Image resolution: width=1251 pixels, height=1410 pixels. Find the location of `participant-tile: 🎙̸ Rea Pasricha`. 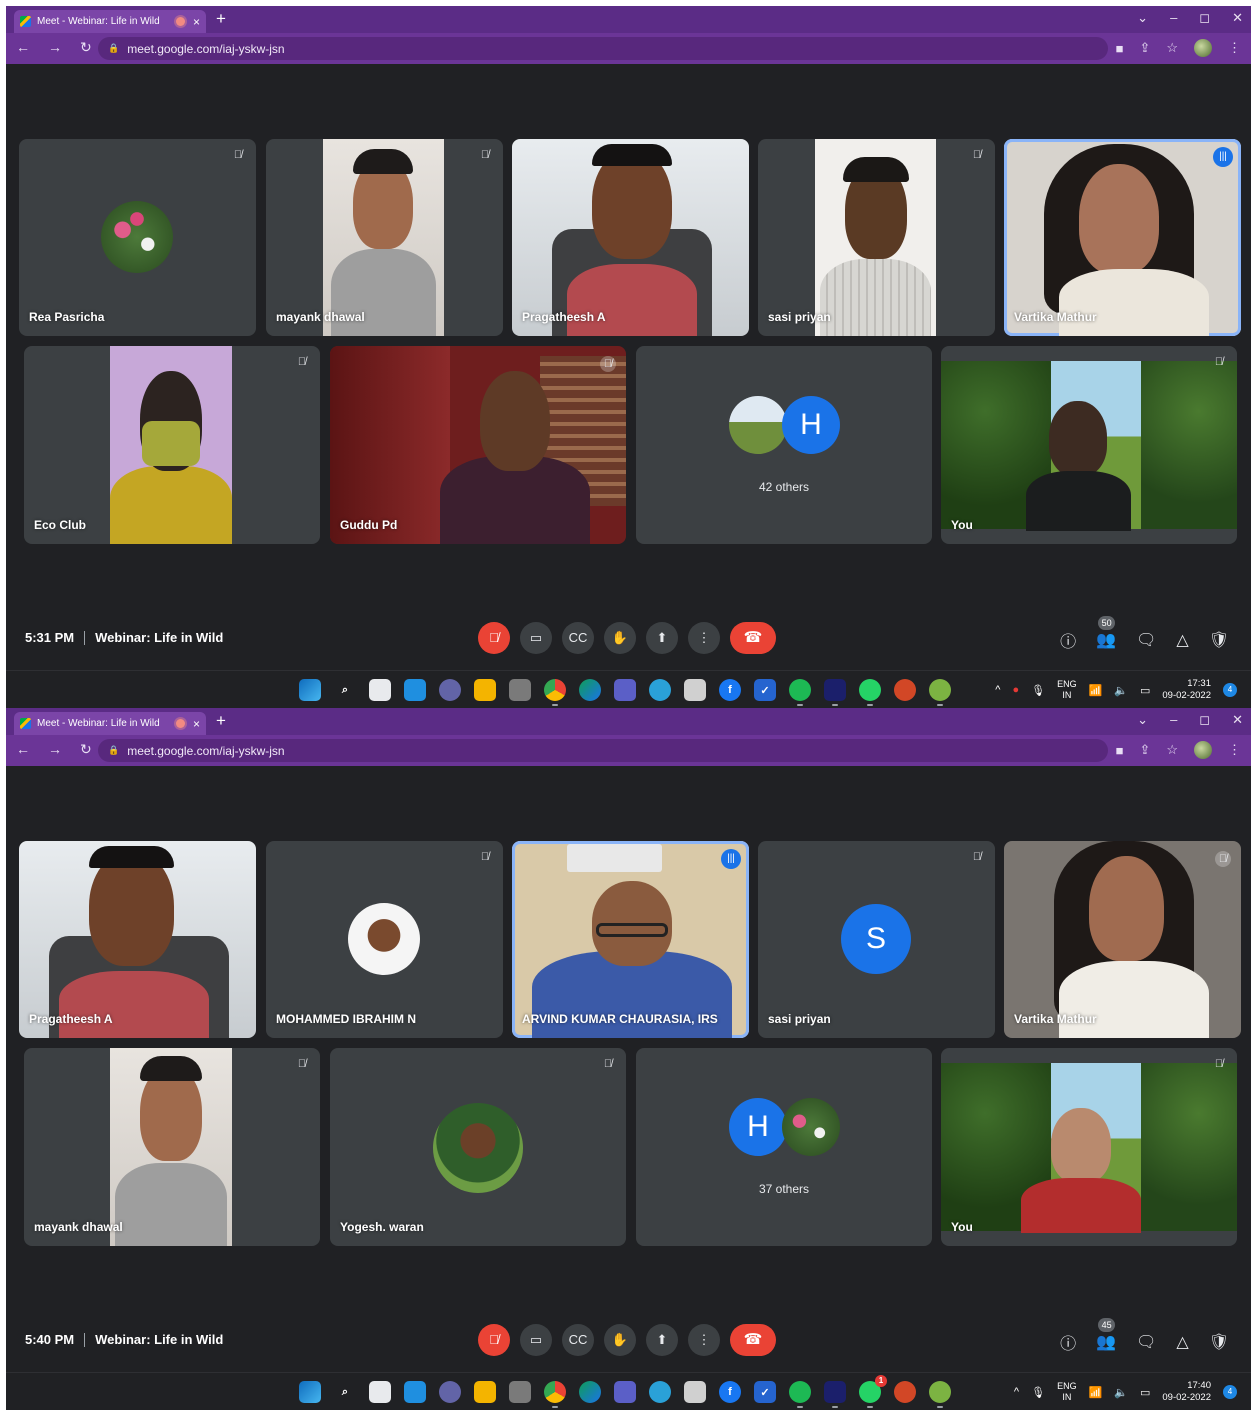

participant-tile: 🎙̸ Rea Pasricha is located at coordinates (137, 237).